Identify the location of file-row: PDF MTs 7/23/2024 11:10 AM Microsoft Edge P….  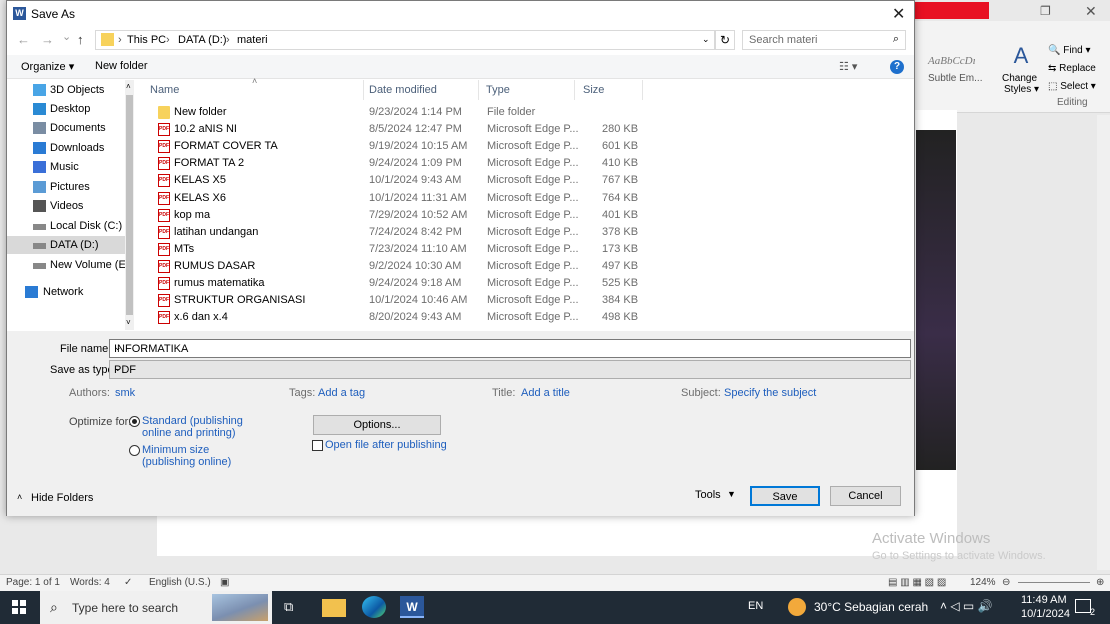
(460, 249).